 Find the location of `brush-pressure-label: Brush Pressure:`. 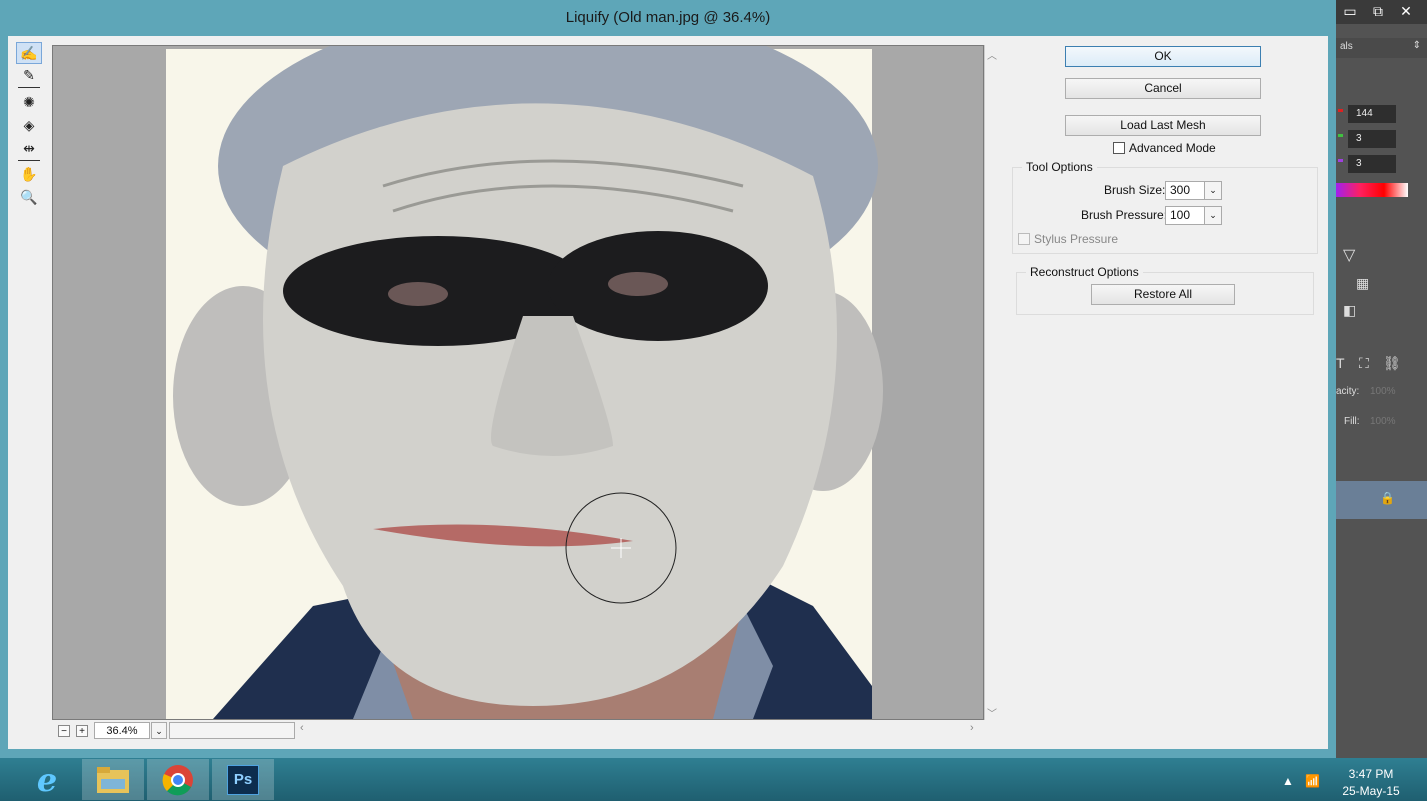

brush-pressure-label: Brush Pressure: is located at coordinates (1124, 215).